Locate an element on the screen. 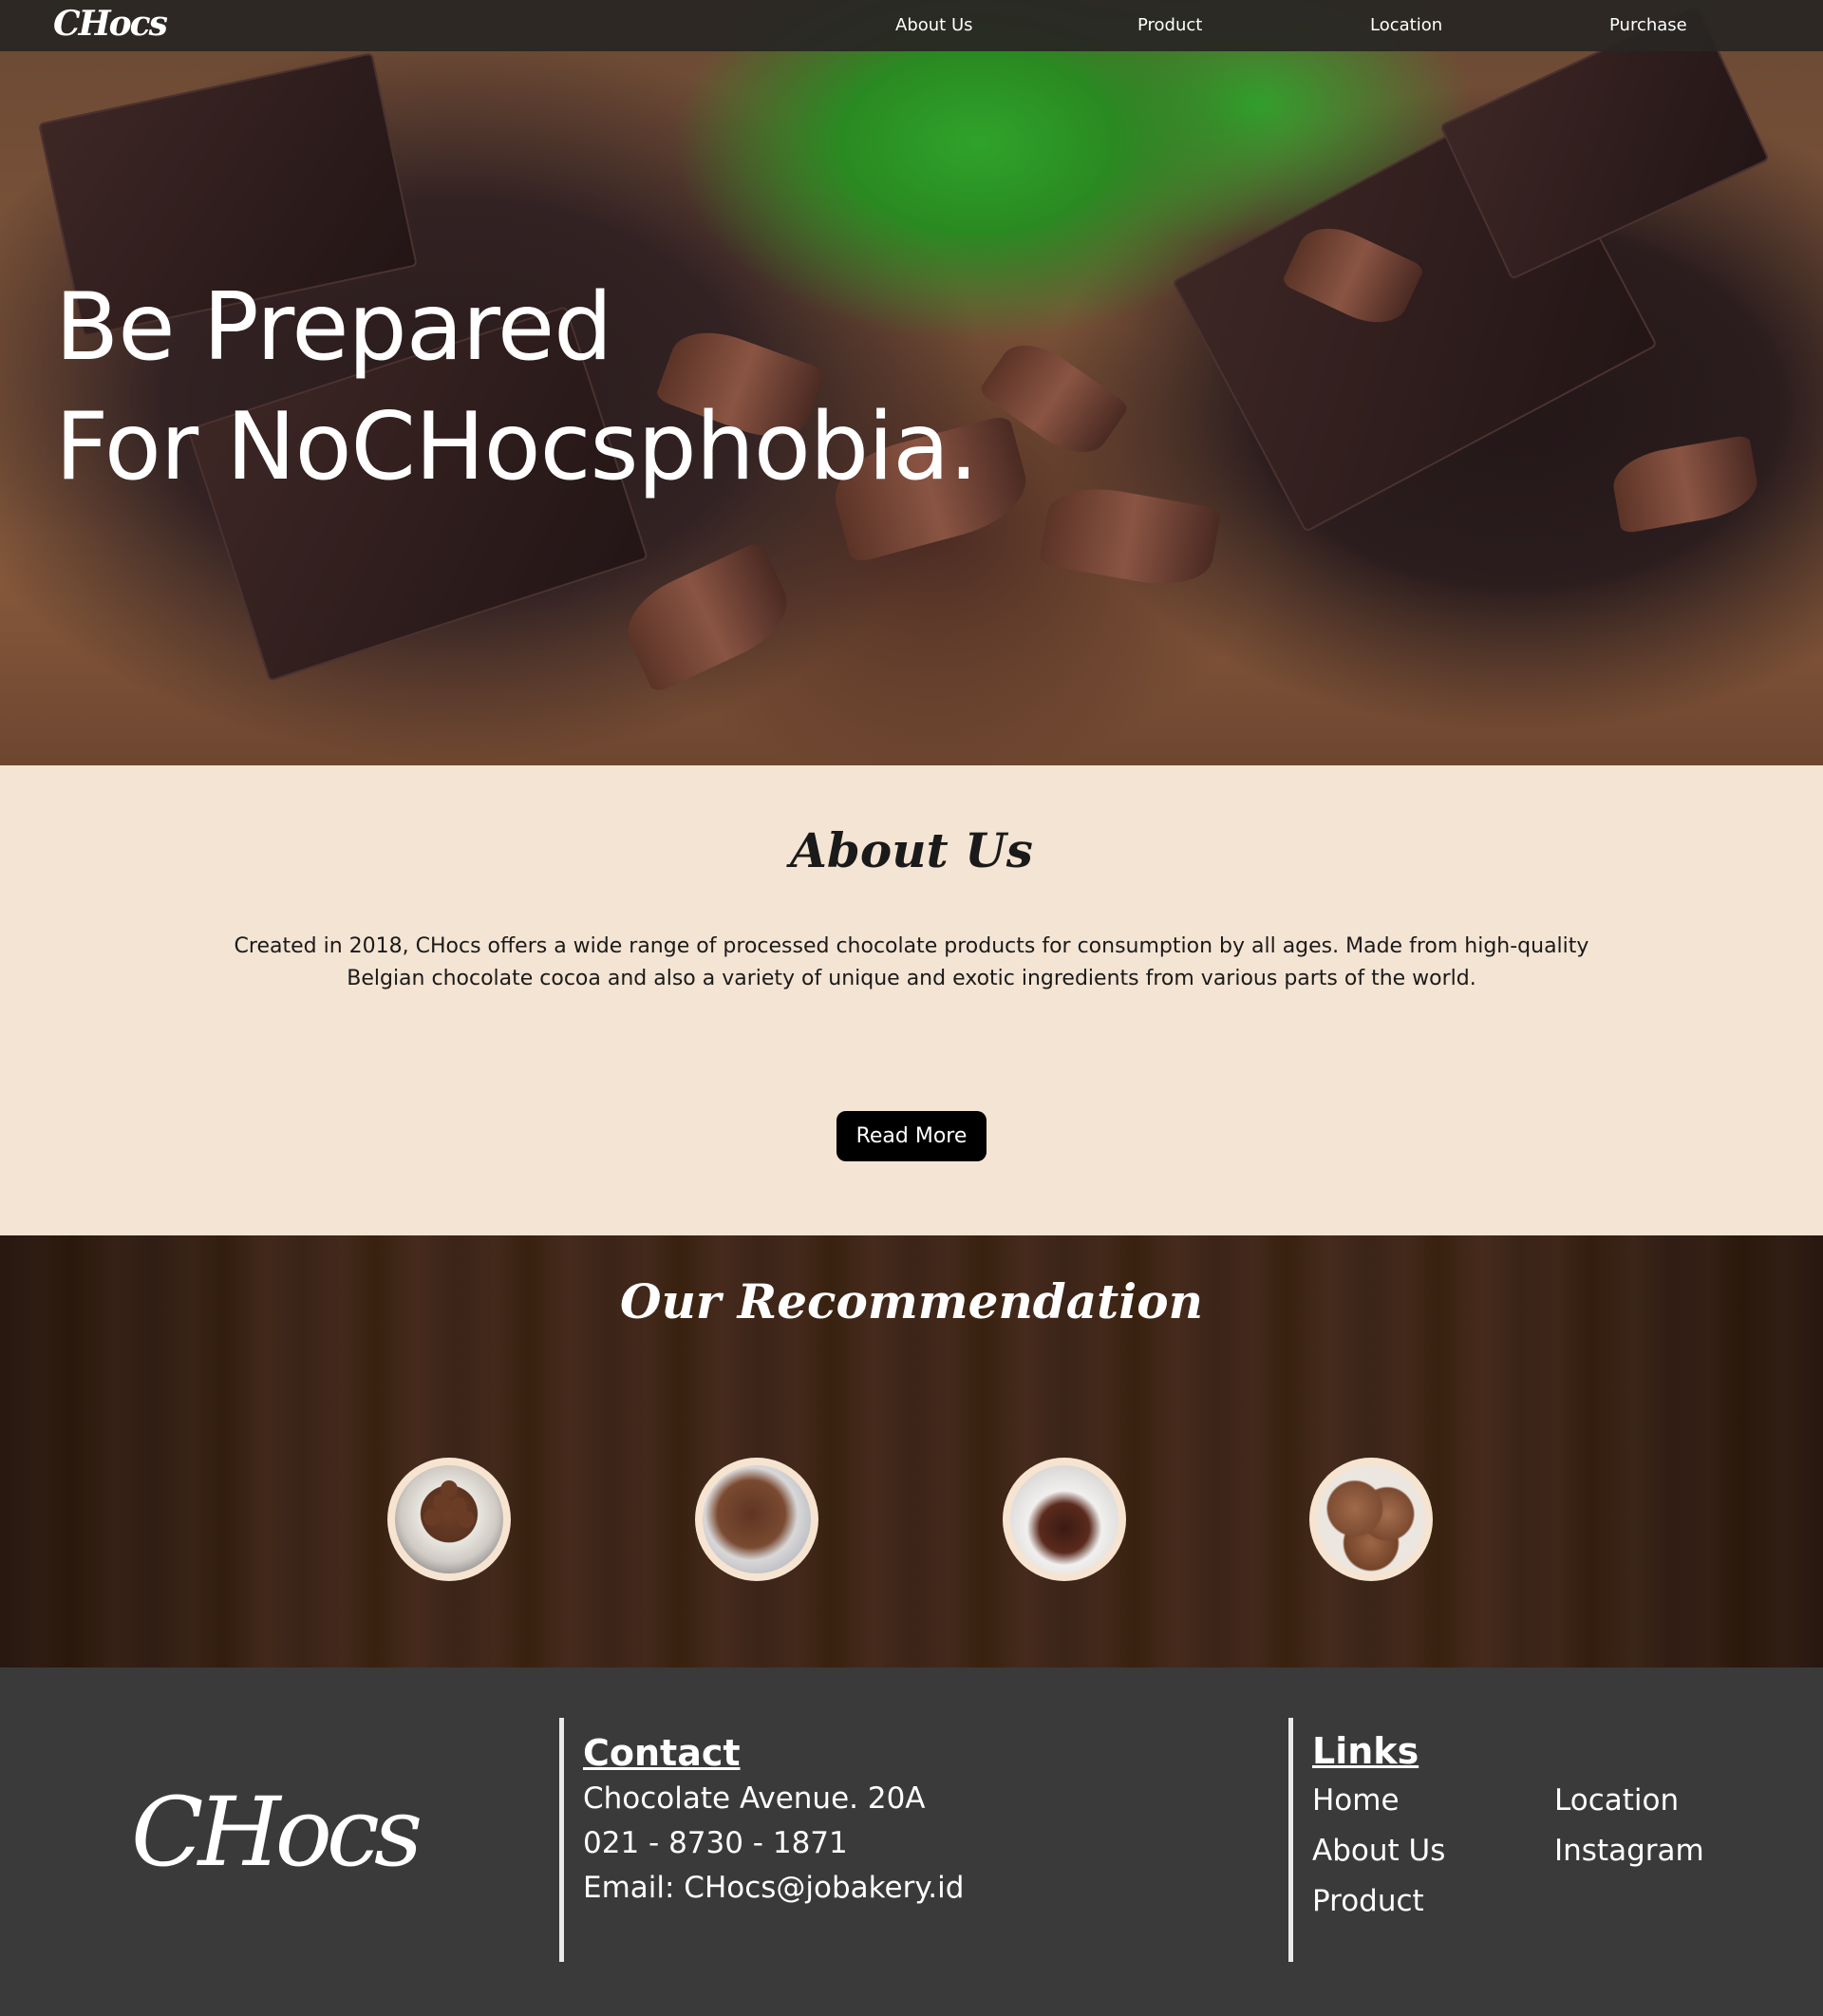 The width and height of the screenshot is (1823, 2016). footer-link-product: Product is located at coordinates (1368, 1901).